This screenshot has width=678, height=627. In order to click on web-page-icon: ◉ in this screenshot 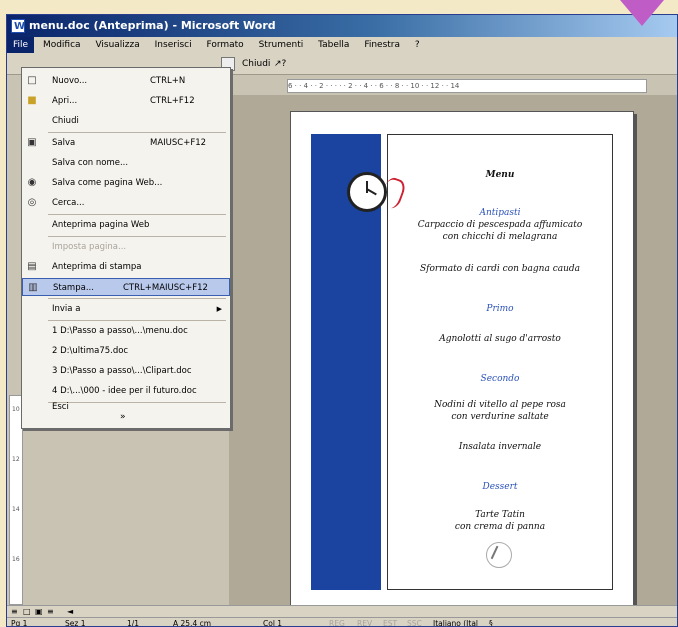, I will do `click(32, 182)`.